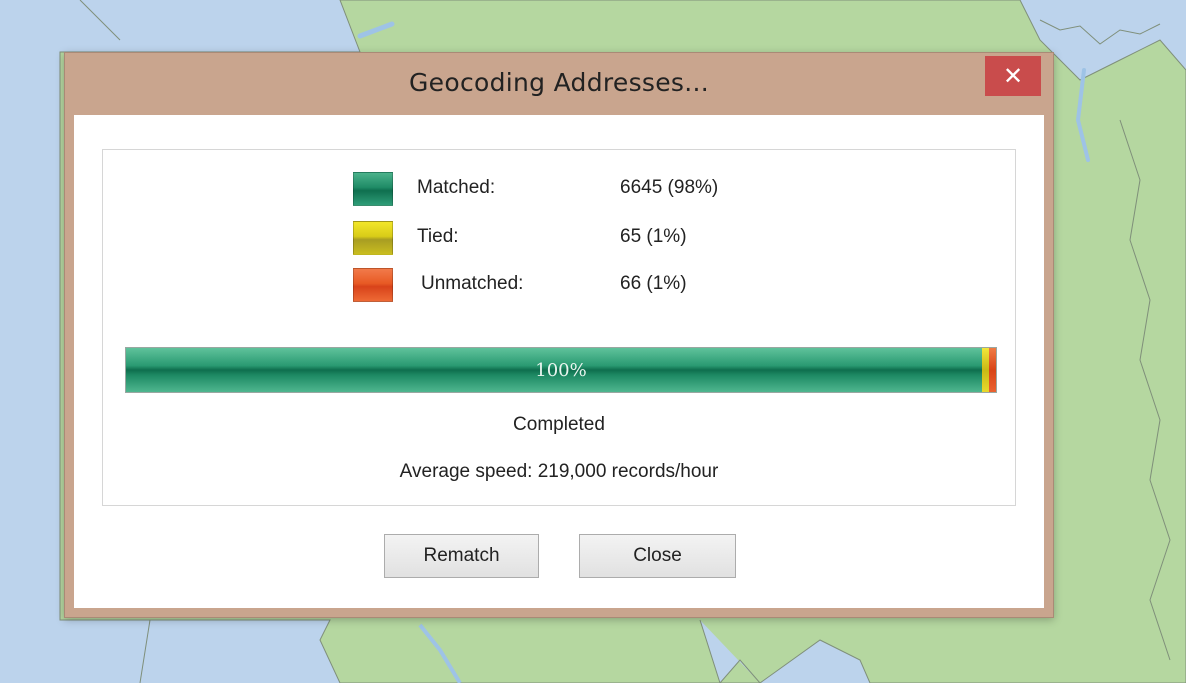 The height and width of the screenshot is (683, 1186). I want to click on legend-row-matched: Matched: 6645 (98%), so click(583, 189).